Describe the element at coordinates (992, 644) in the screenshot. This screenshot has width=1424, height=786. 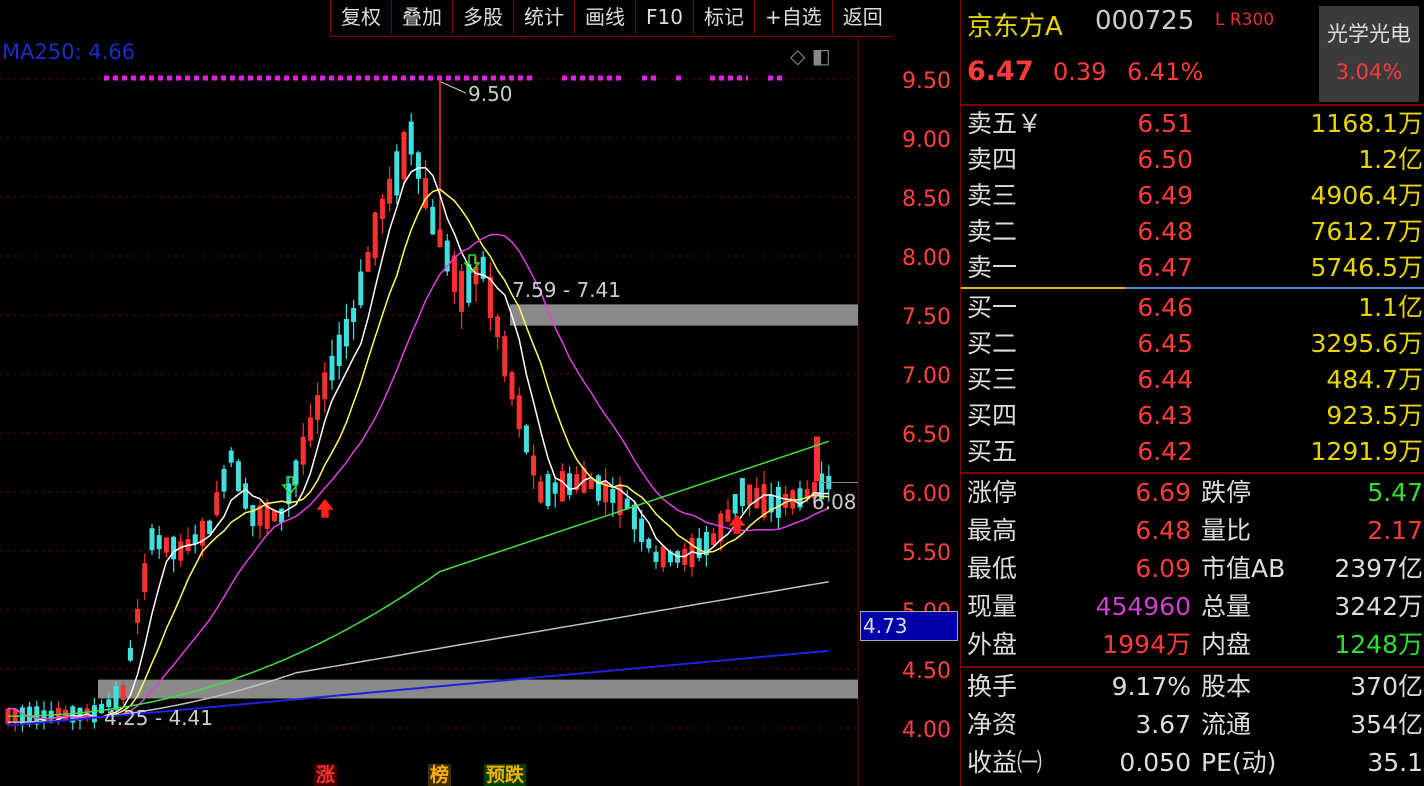
I see `stat-label: 外盘` at that location.